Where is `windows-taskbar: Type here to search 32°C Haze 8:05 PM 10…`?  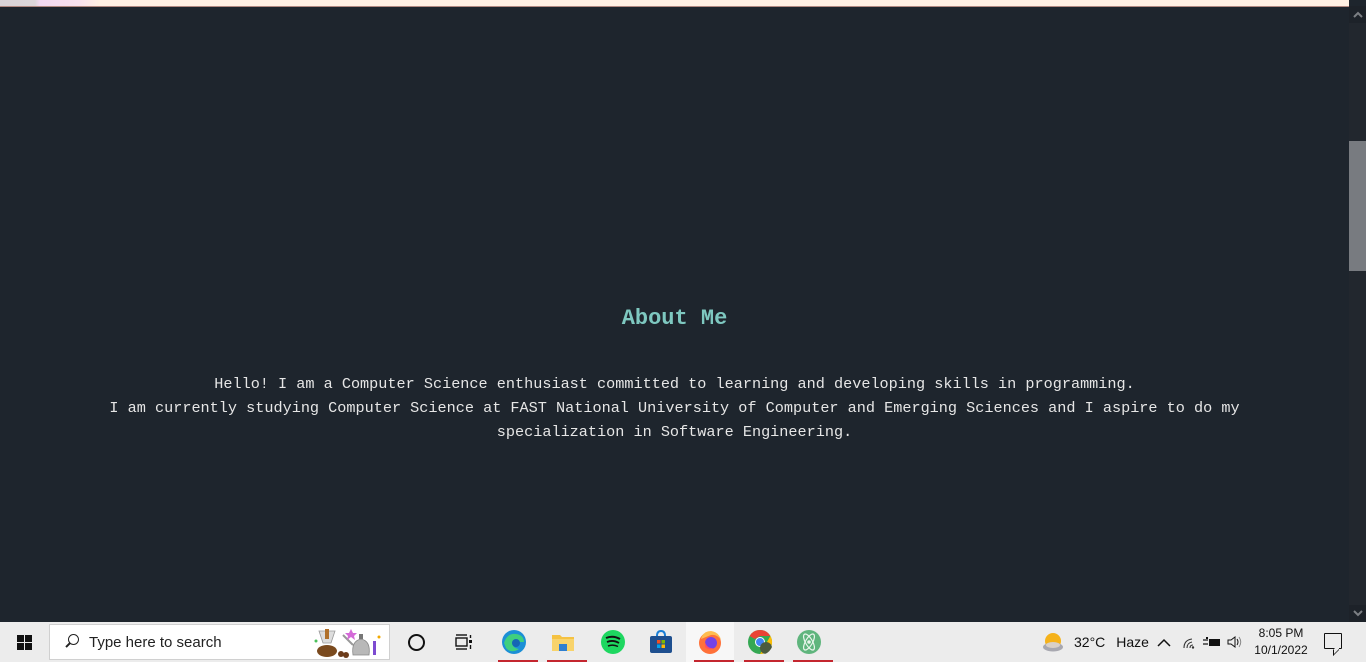
windows-taskbar: Type here to search 32°C Haze 8:05 PM 10… is located at coordinates (683, 642).